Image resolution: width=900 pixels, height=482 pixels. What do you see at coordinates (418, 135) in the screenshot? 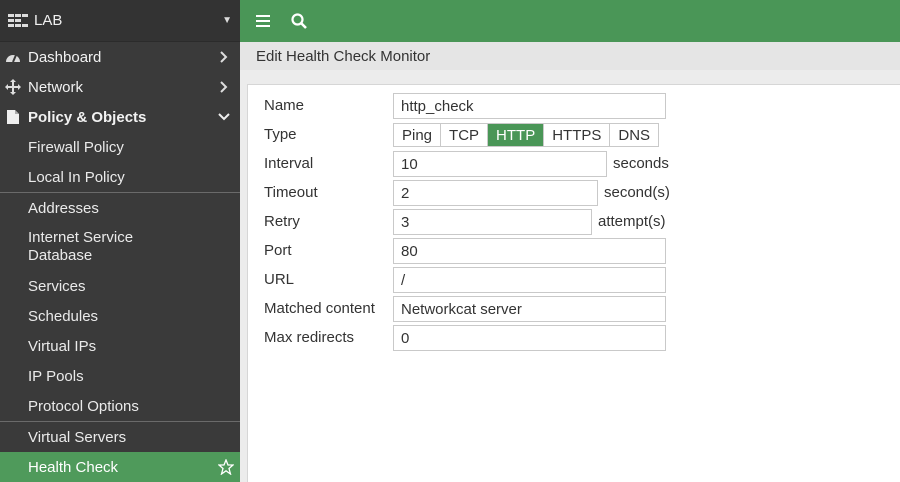
I see `type-option-ping: Ping` at bounding box center [418, 135].